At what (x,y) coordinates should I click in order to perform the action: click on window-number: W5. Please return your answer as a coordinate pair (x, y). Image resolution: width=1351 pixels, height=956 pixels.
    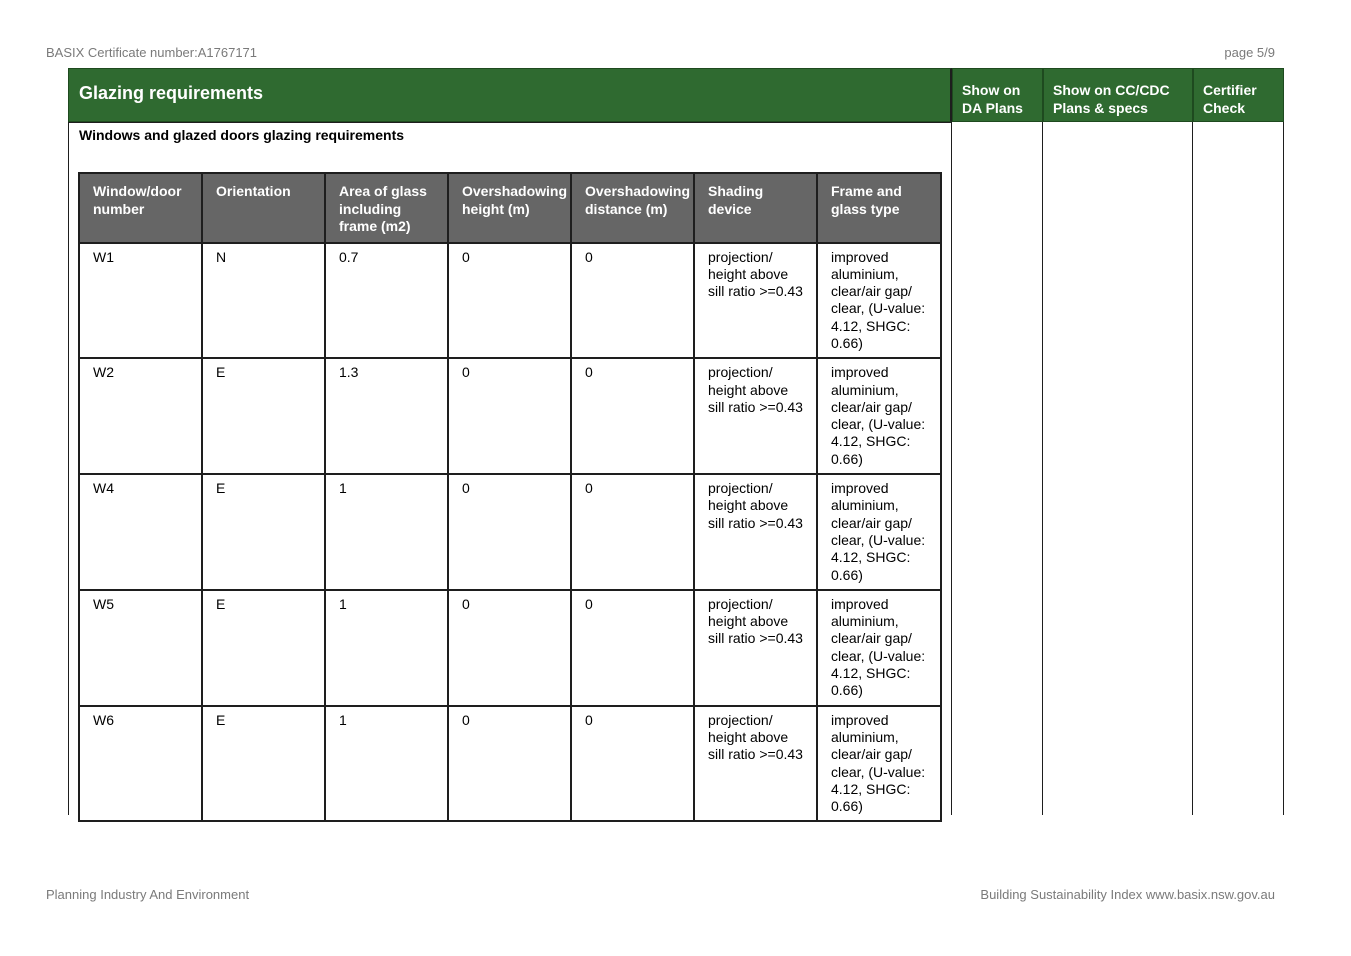
    Looking at the image, I should click on (140, 647).